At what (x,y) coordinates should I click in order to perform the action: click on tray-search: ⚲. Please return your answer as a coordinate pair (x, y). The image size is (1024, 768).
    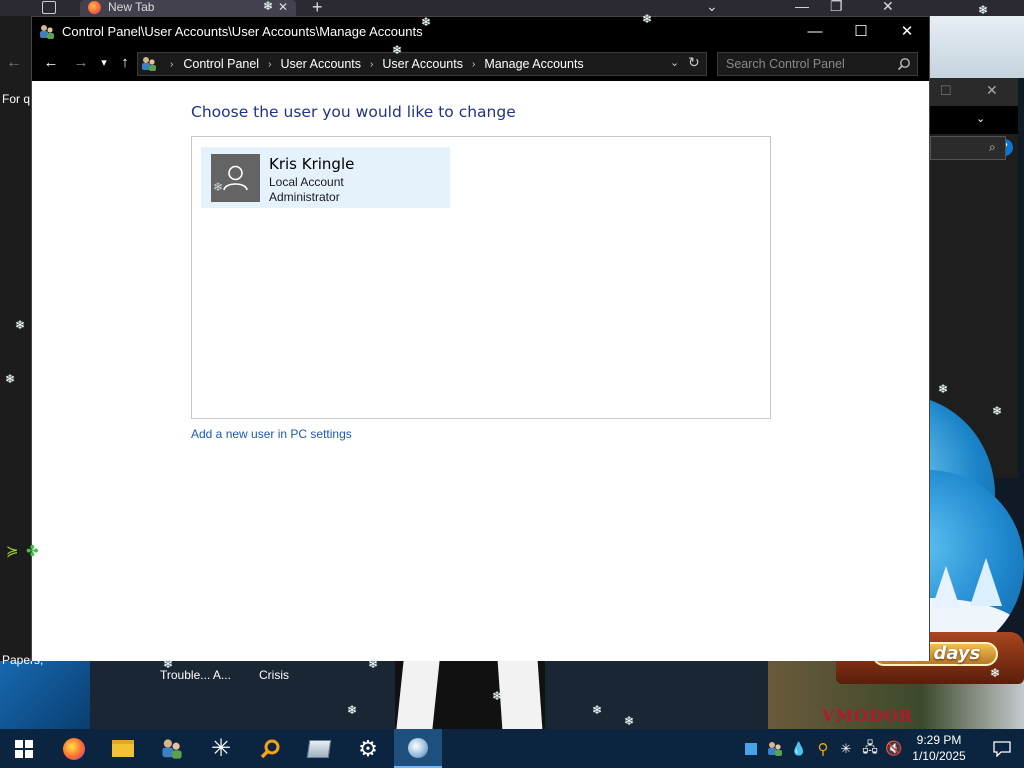
    Looking at the image, I should click on (823, 748).